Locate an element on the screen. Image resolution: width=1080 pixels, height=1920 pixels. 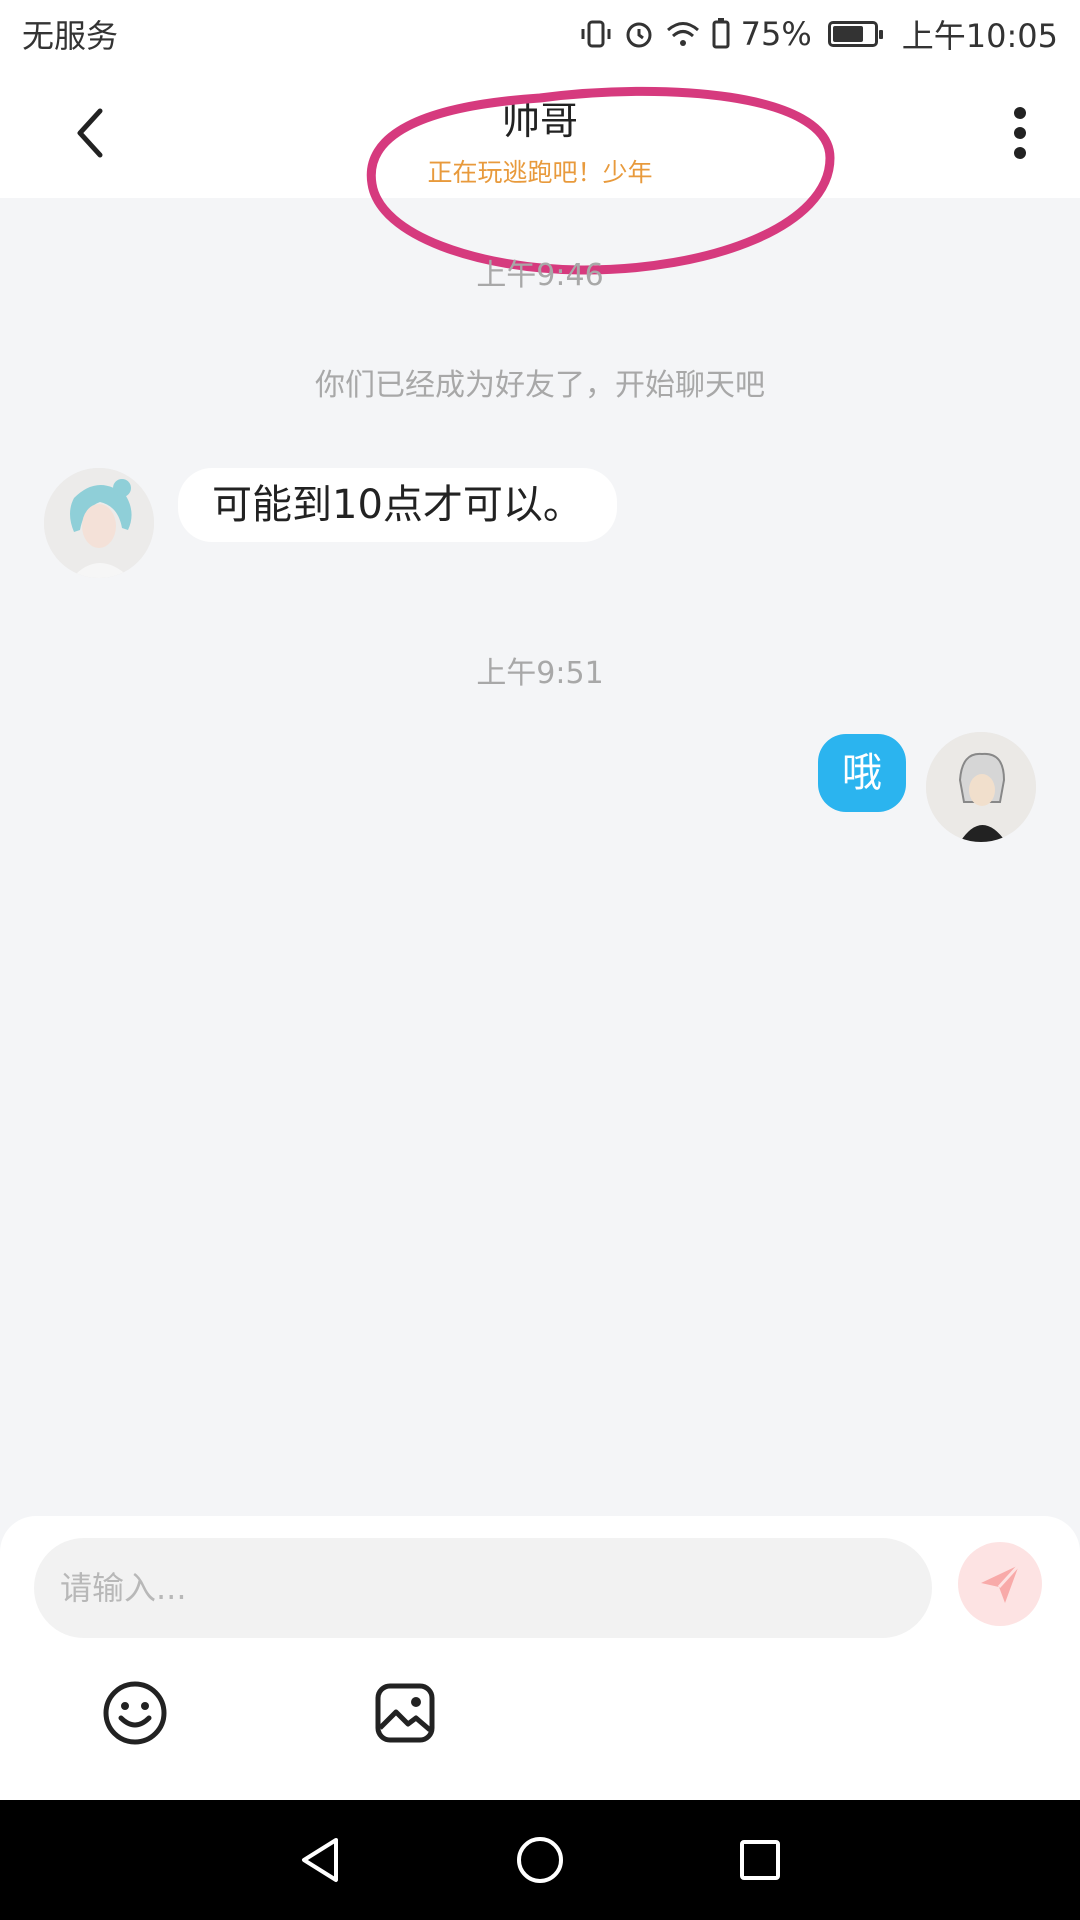
send-icon is located at coordinates (1001, 1583).